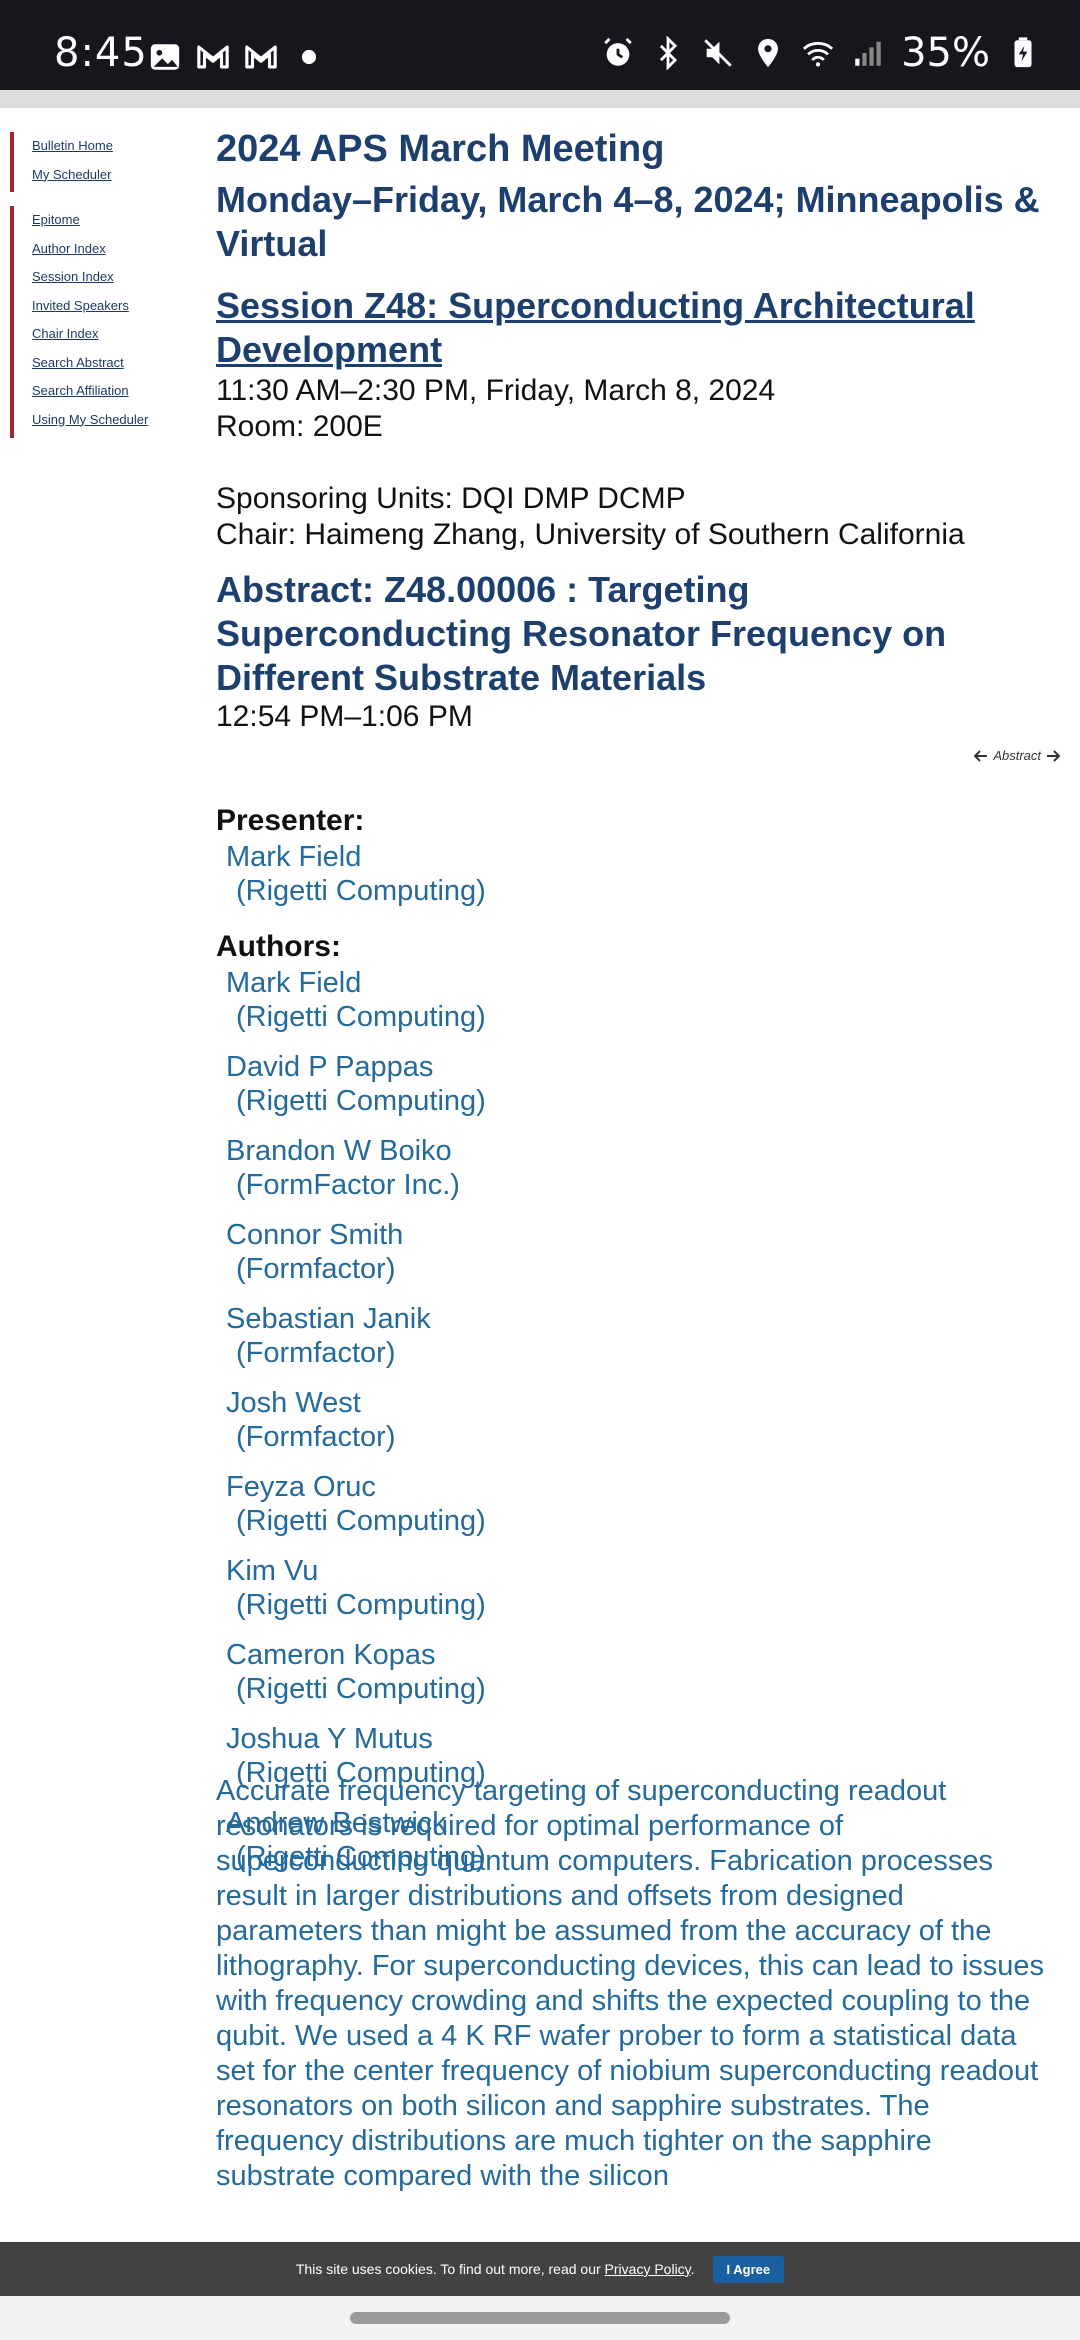 This screenshot has height=2340, width=1080. I want to click on sidebar-link-search-abstract: Search Abstract, so click(90, 363).